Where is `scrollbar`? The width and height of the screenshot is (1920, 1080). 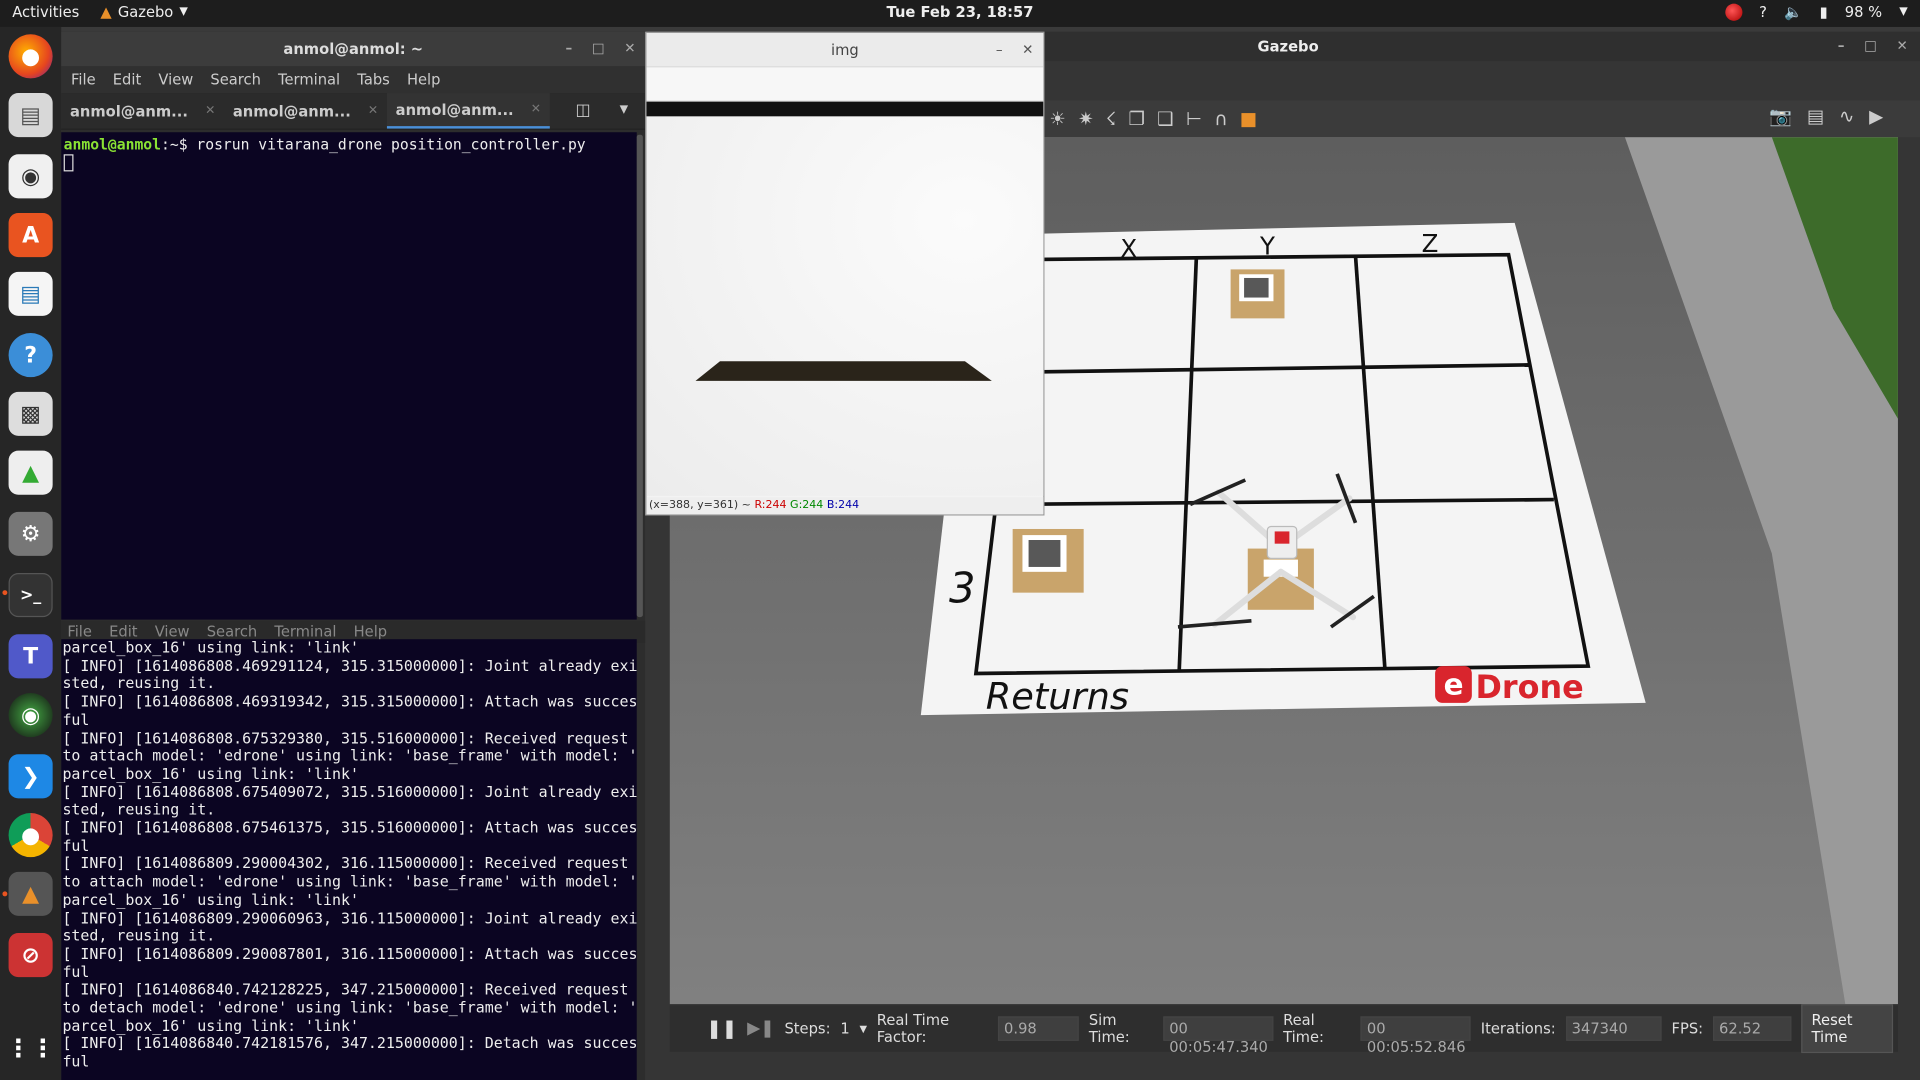 scrollbar is located at coordinates (639, 376).